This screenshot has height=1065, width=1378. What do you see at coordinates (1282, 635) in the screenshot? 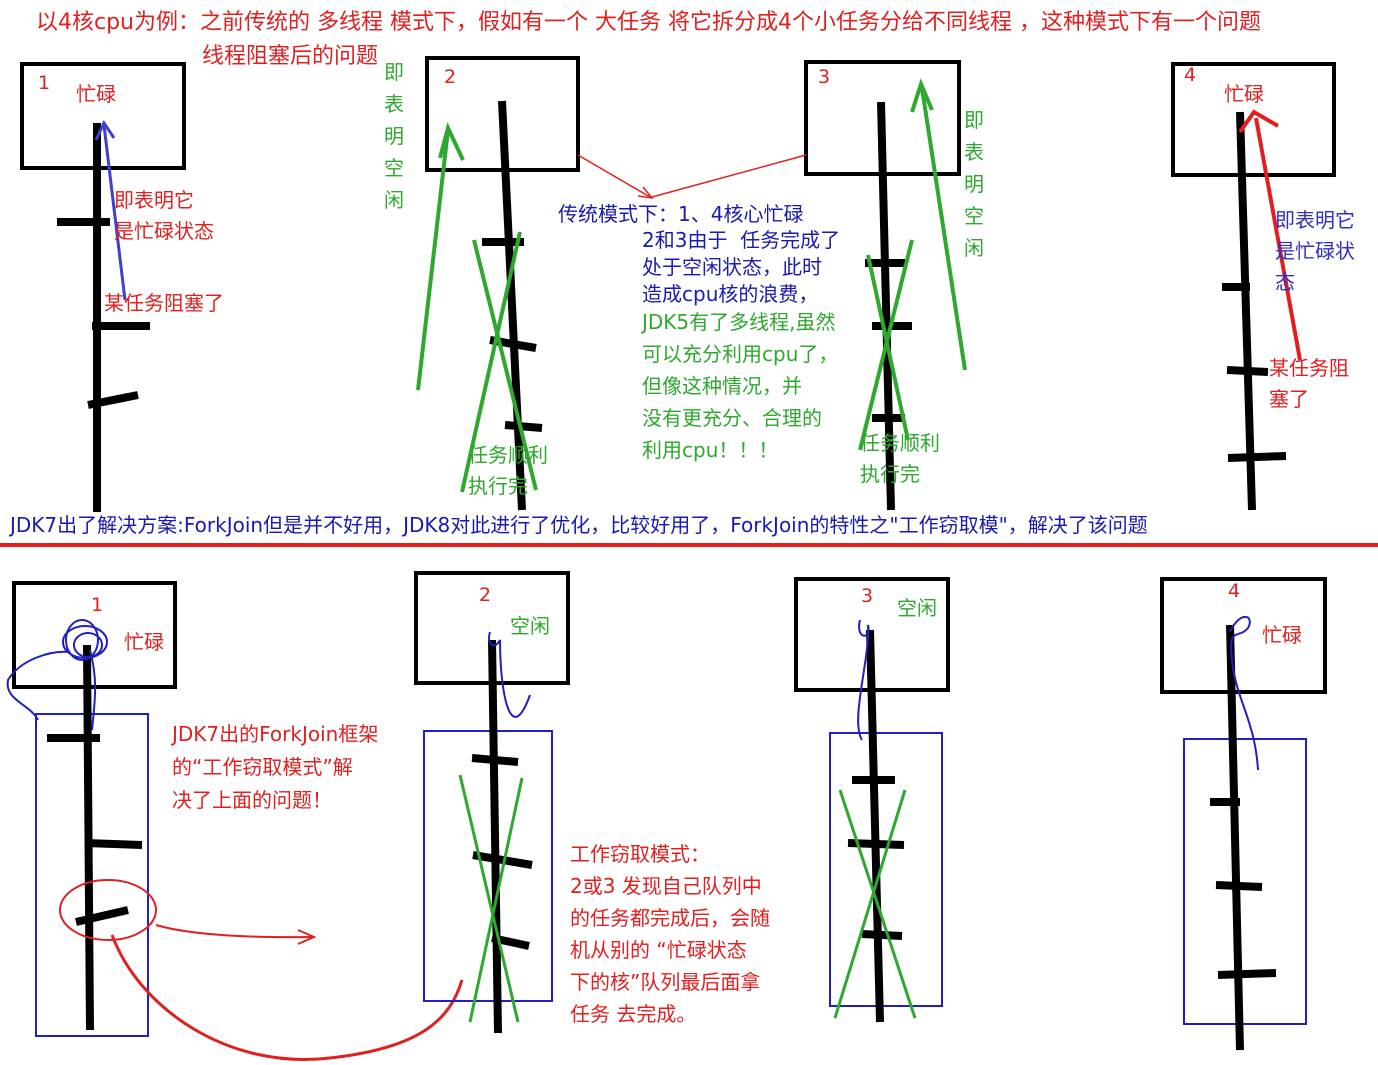
I see `bottom-core-4-status: 忙碌` at bounding box center [1282, 635].